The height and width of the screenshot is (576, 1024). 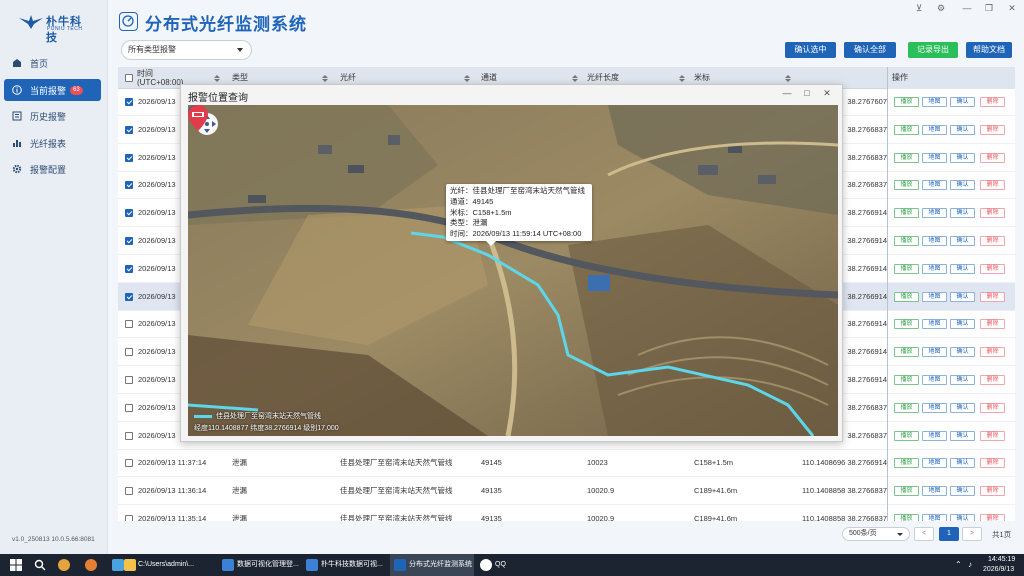 I want to click on search-icon, so click(x=40, y=565).